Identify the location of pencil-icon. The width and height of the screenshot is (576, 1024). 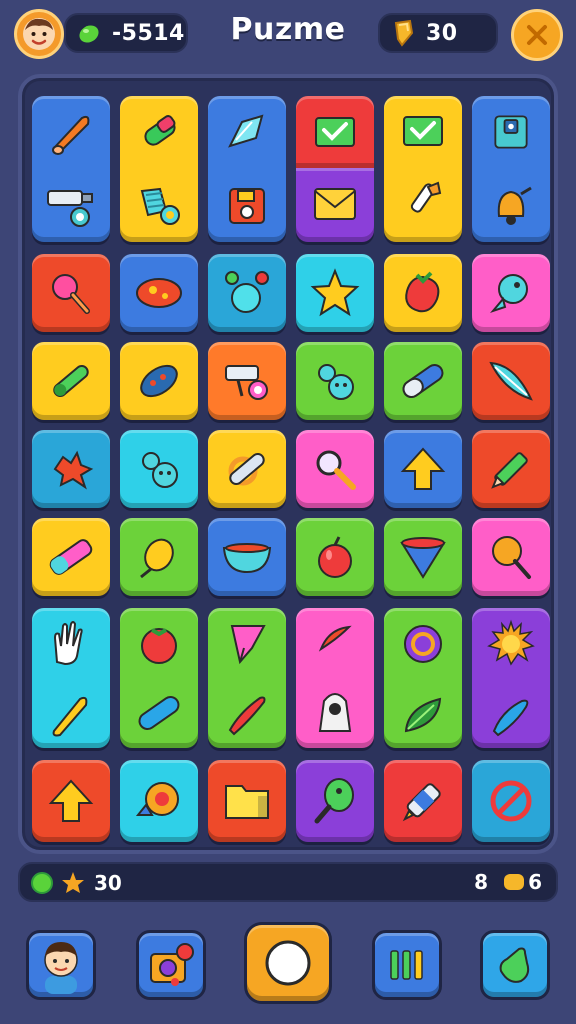
(509, 470).